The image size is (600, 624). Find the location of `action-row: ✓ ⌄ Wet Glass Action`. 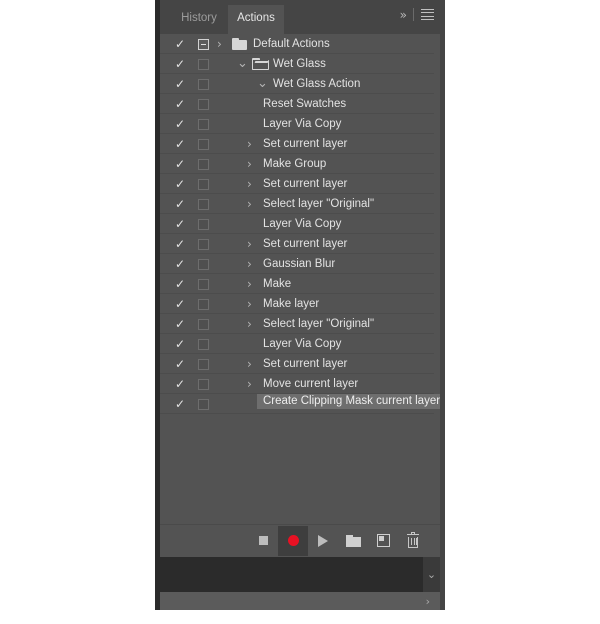

action-row: ✓ ⌄ Wet Glass Action is located at coordinates (297, 84).